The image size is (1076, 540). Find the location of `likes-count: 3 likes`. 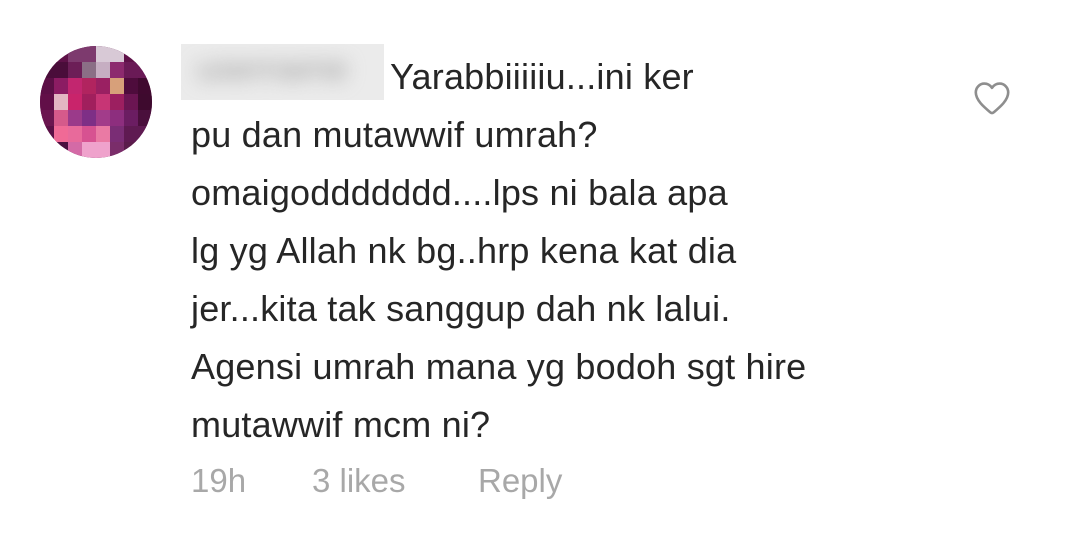

likes-count: 3 likes is located at coordinates (359, 481).